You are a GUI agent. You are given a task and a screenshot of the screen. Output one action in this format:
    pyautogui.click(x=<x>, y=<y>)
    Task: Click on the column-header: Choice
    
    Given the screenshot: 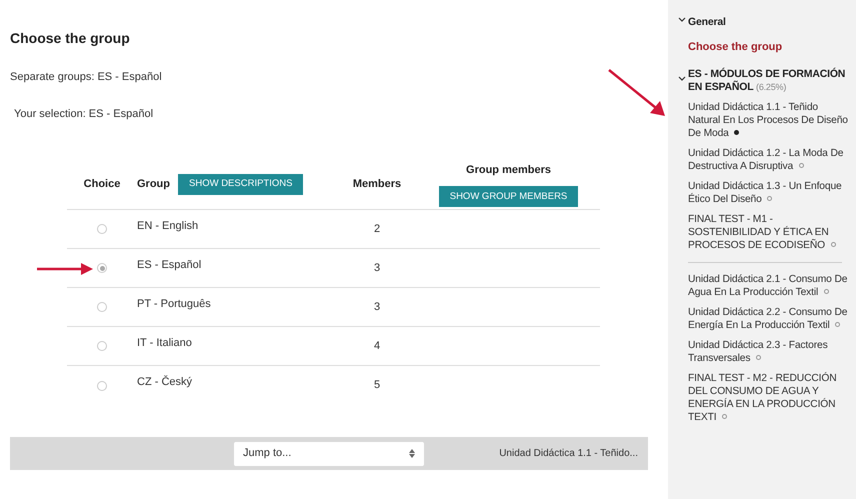 What is the action you would take?
    pyautogui.click(x=102, y=184)
    